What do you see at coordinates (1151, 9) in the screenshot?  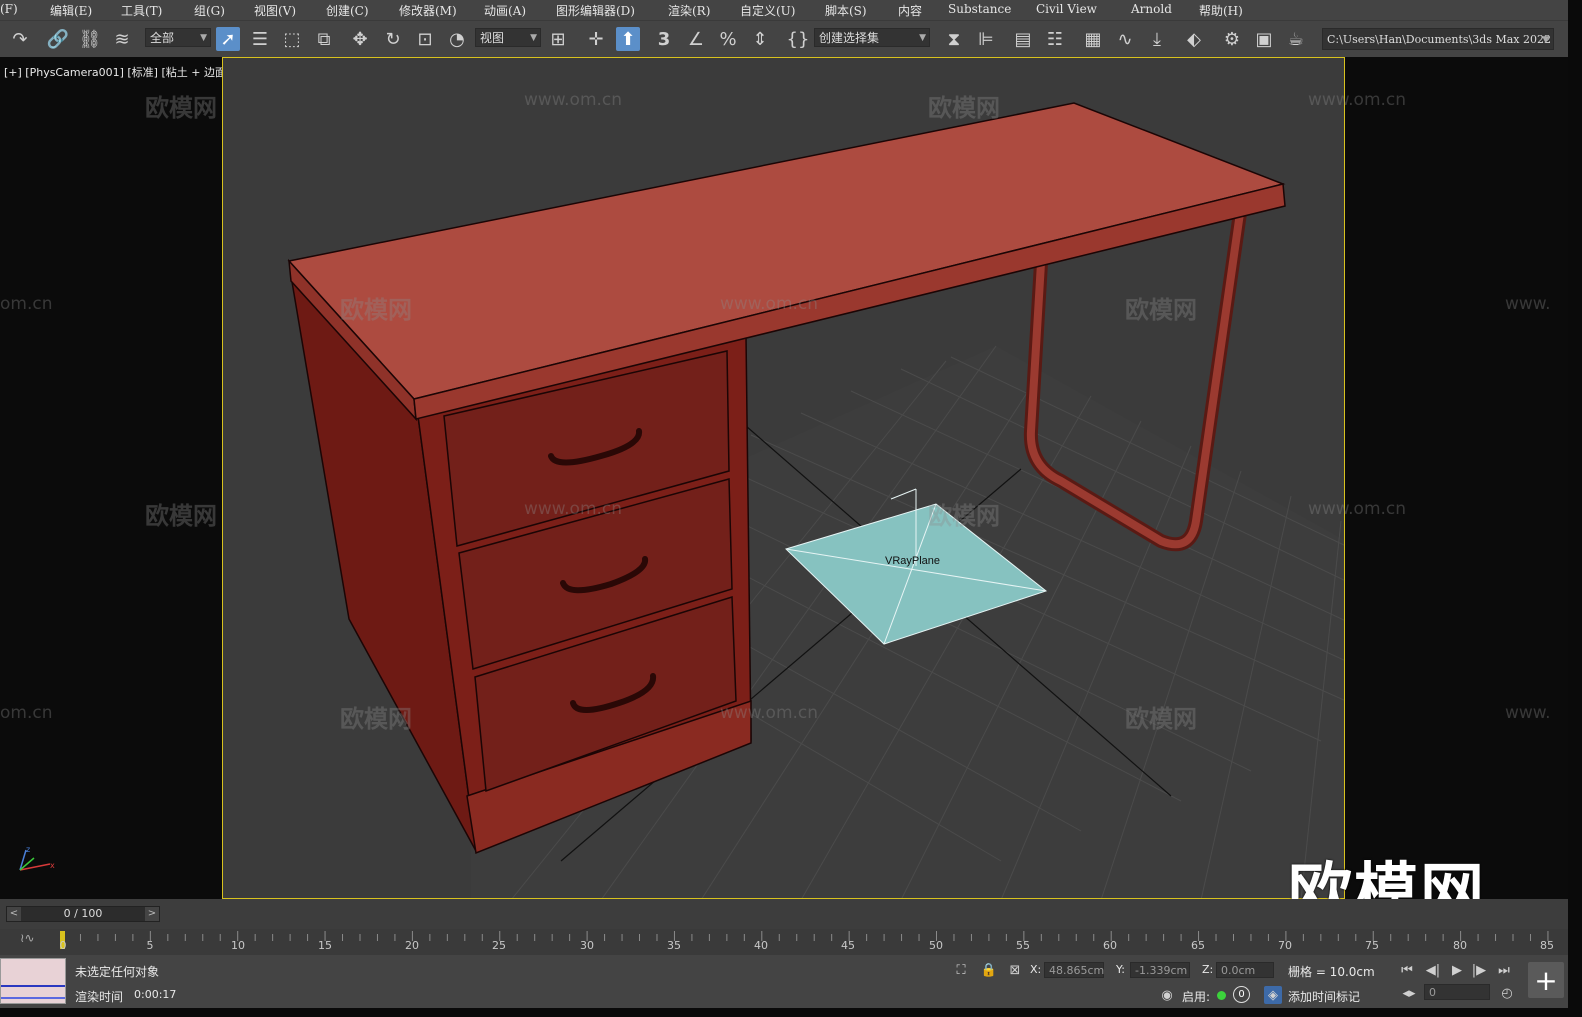 I see `menu-arnold: Arnold` at bounding box center [1151, 9].